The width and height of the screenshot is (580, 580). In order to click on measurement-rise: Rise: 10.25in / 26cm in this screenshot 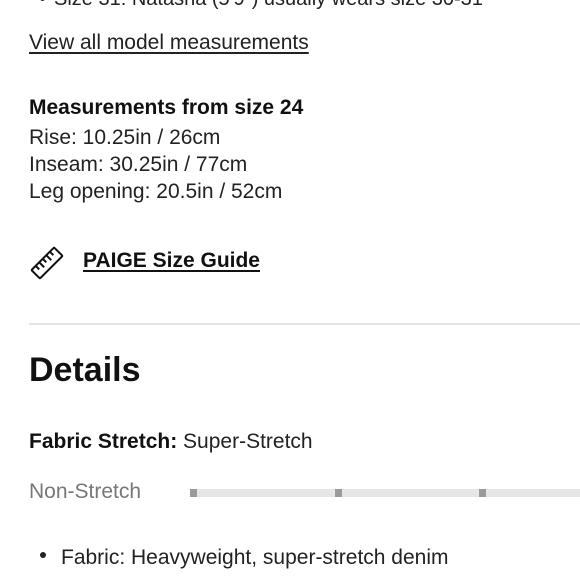, I will do `click(125, 137)`.